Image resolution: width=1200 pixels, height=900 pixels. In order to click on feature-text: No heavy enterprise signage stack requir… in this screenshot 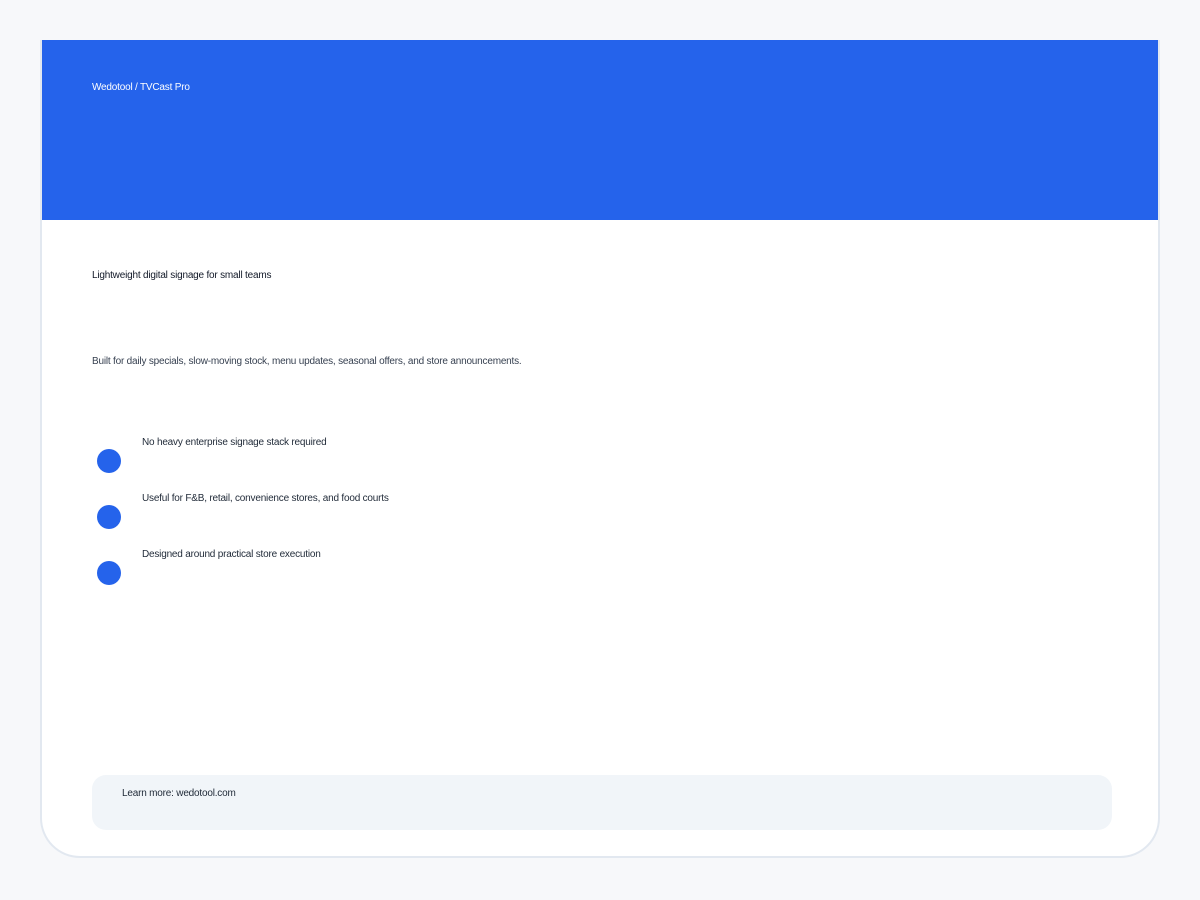, I will do `click(234, 442)`.